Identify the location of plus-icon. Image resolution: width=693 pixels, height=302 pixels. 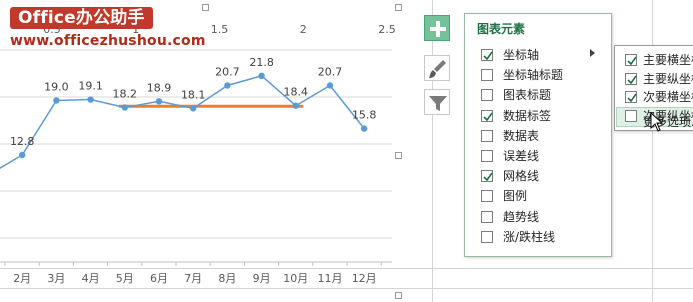
(438, 29).